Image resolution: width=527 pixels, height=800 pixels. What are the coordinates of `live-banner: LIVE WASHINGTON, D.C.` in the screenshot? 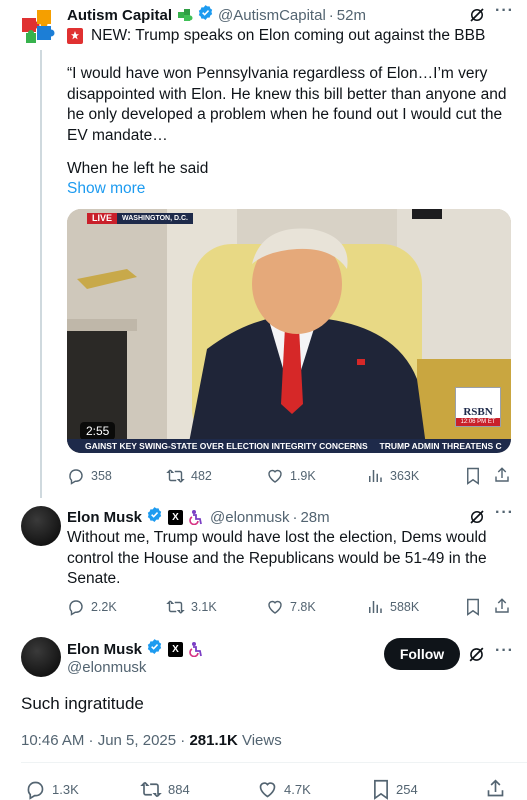 It's located at (140, 218).